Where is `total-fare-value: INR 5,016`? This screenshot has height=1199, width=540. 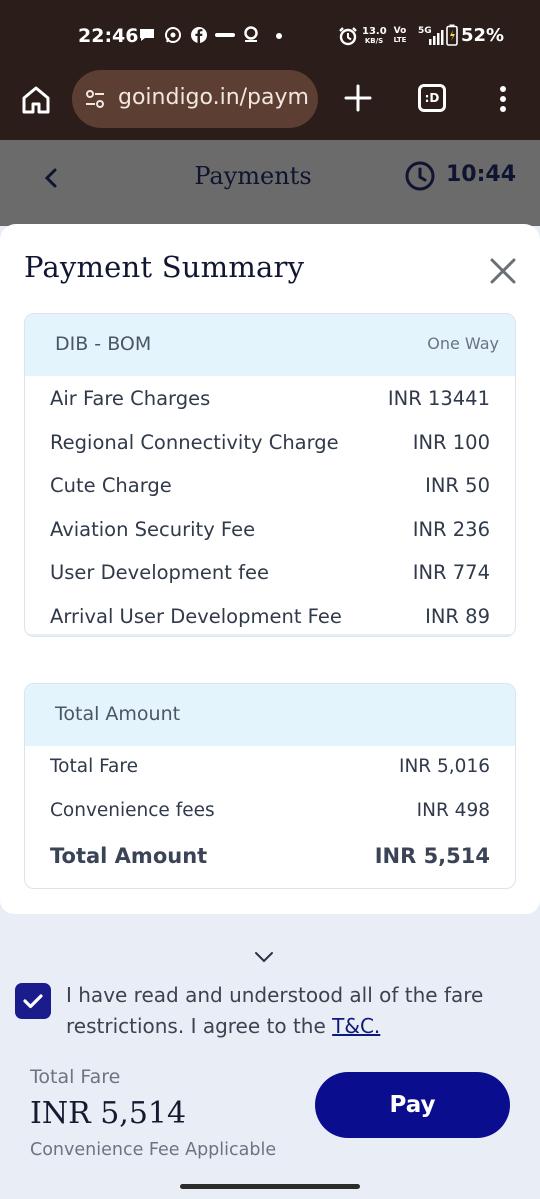 total-fare-value: INR 5,016 is located at coordinates (444, 766).